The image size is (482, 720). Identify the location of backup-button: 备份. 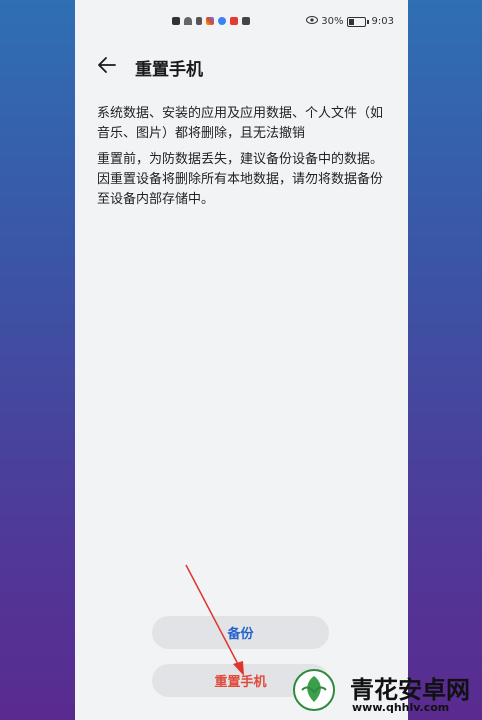
(240, 632).